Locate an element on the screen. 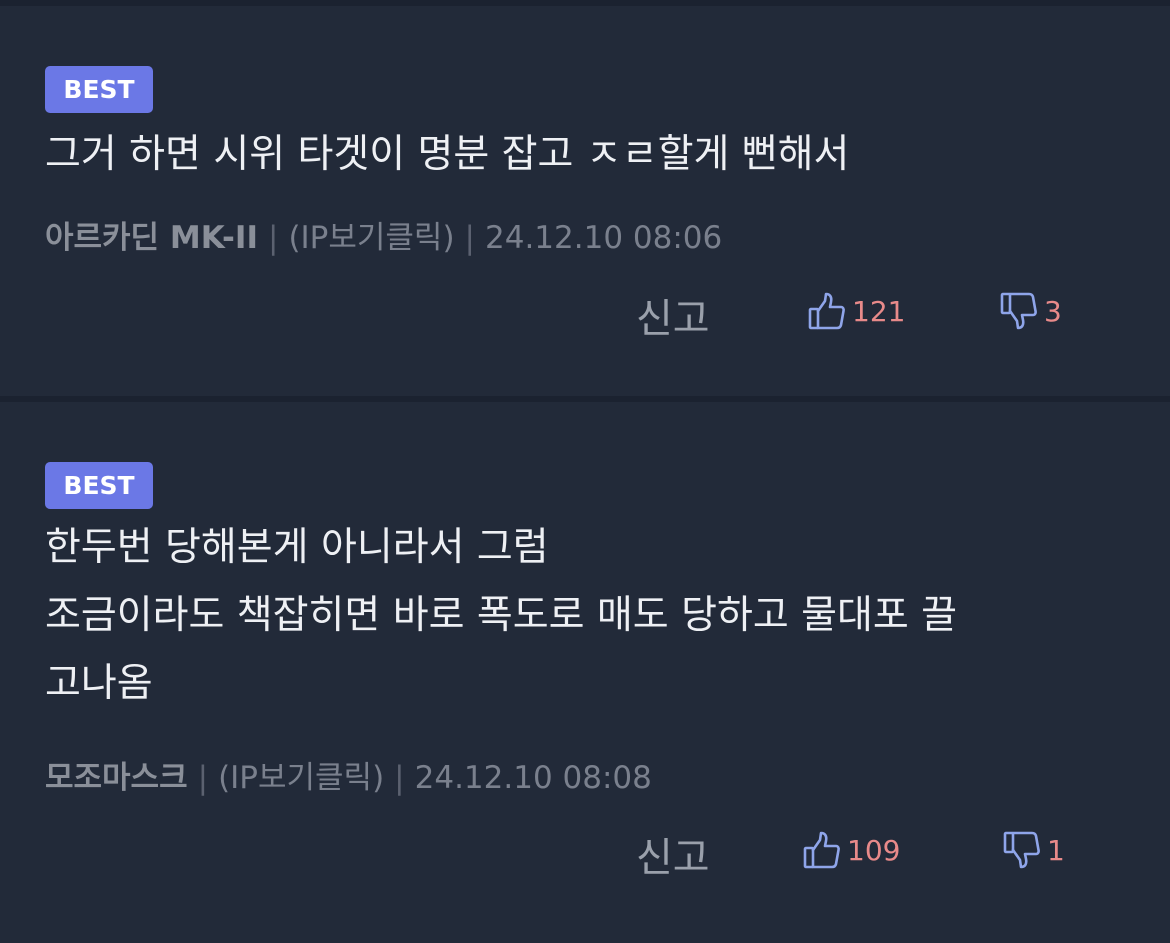 This screenshot has width=1170, height=943. author-name: 아르카딘 MK-II is located at coordinates (151, 238).